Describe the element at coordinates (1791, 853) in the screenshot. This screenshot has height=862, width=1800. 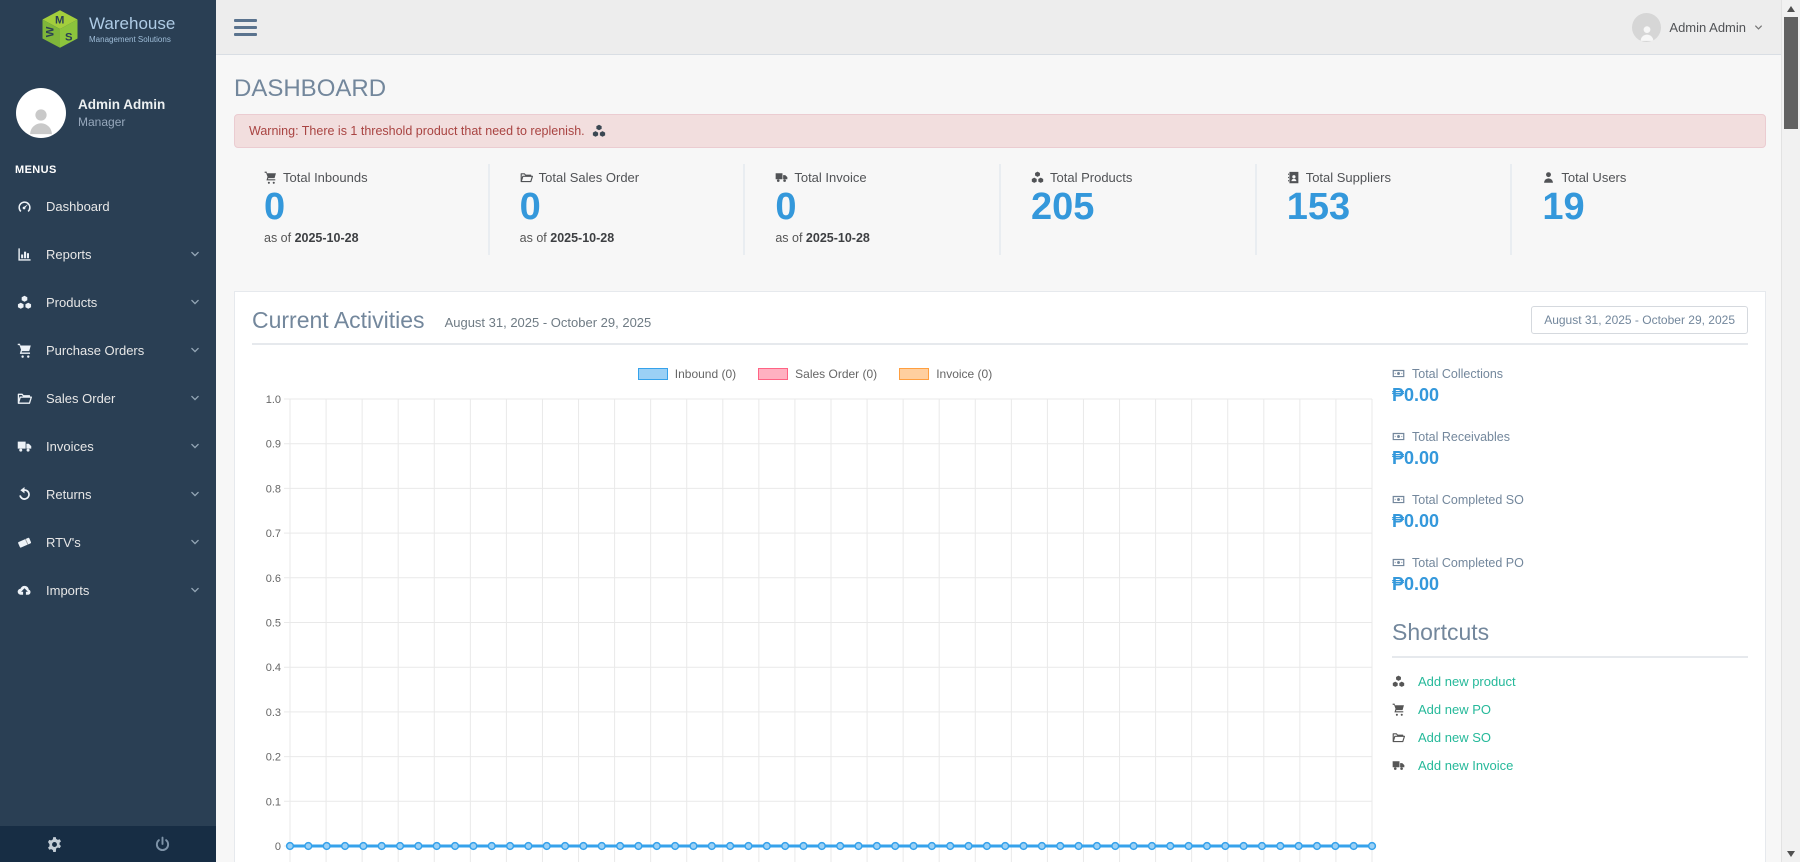
I see `scroll-down-icon` at that location.